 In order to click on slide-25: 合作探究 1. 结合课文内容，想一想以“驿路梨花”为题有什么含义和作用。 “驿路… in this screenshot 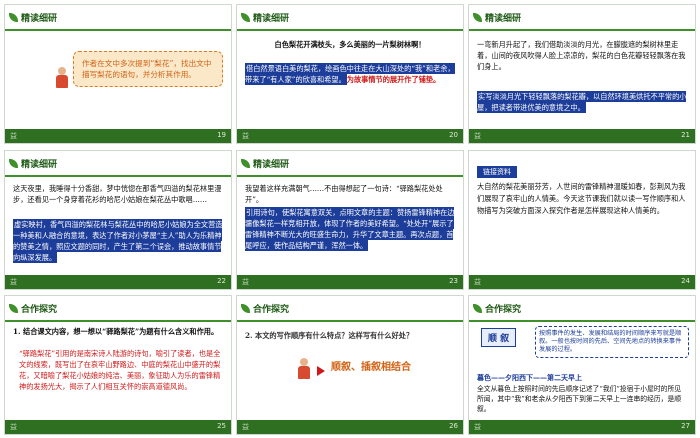, I will do `click(118, 365)`.